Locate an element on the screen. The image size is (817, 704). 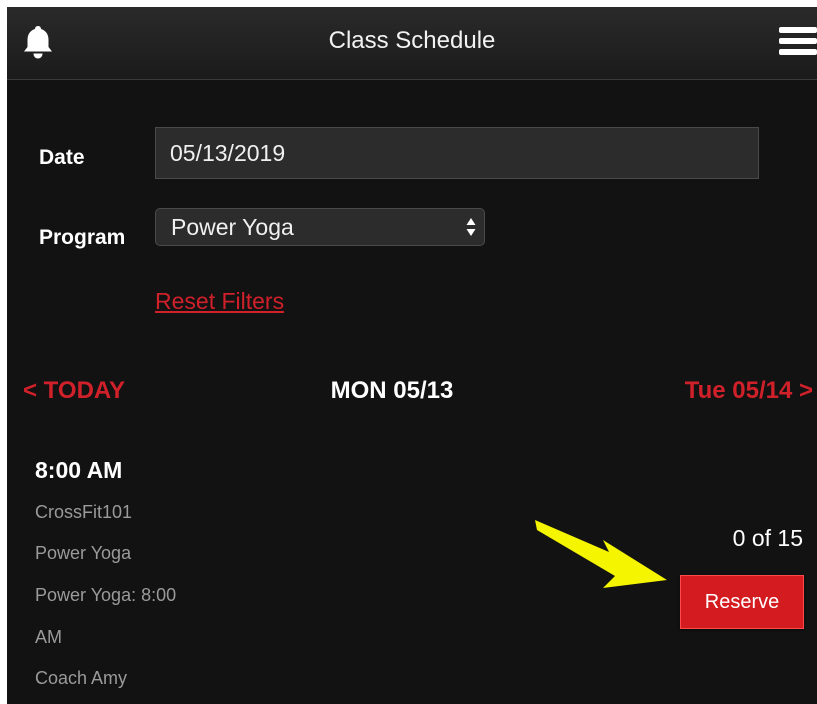
page-title: Class Schedule is located at coordinates (412, 40).